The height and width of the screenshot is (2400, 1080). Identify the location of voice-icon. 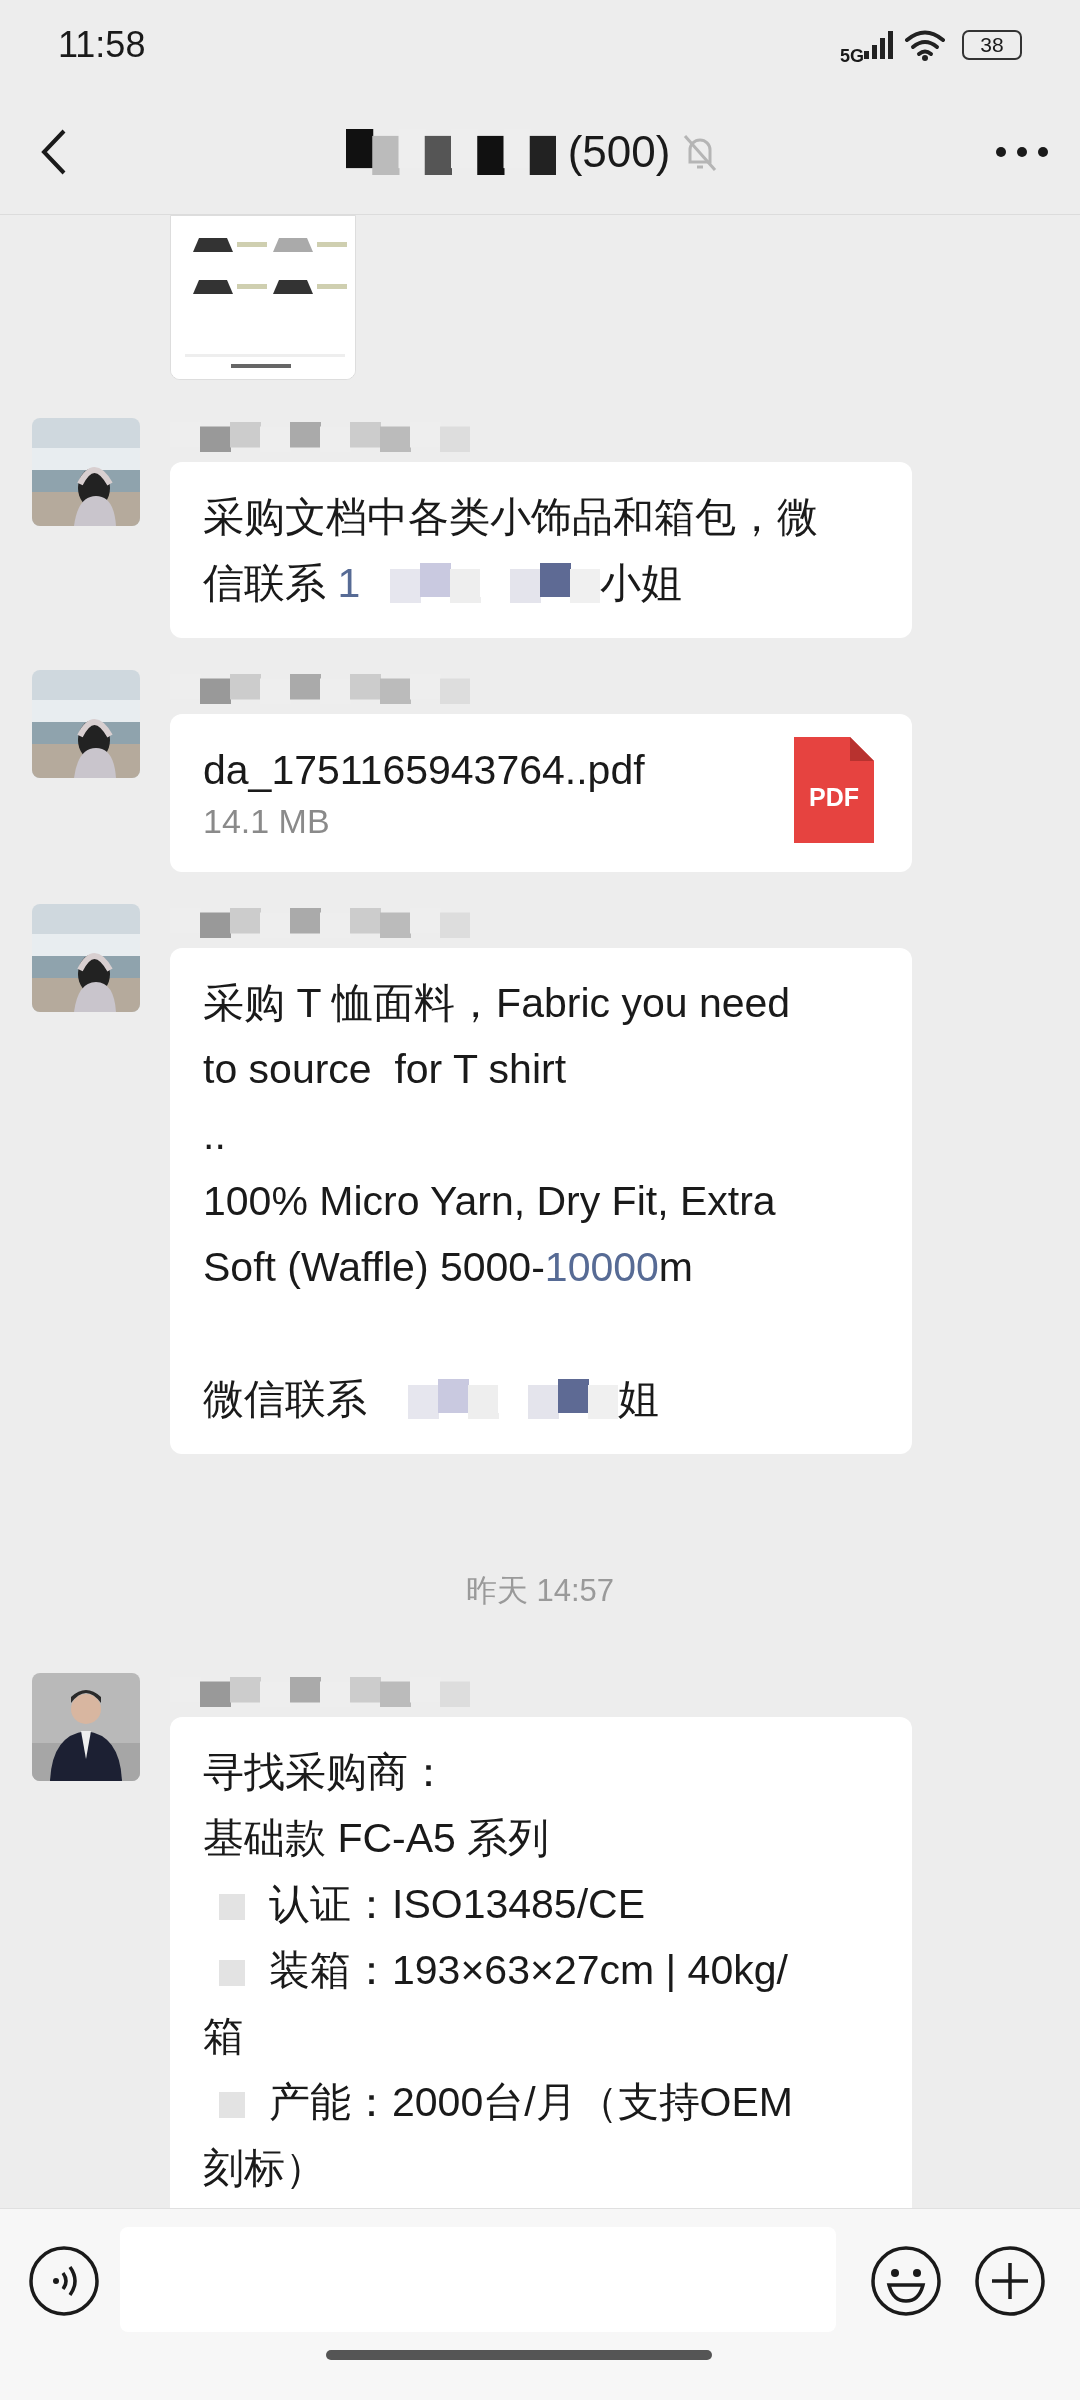
(64, 2281).